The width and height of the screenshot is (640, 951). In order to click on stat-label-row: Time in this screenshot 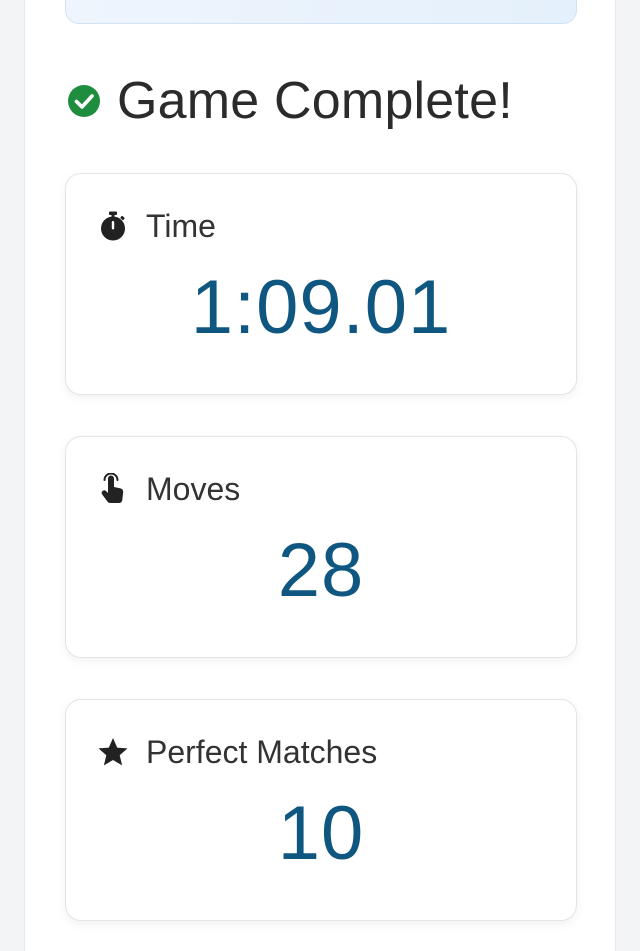, I will do `click(156, 226)`.